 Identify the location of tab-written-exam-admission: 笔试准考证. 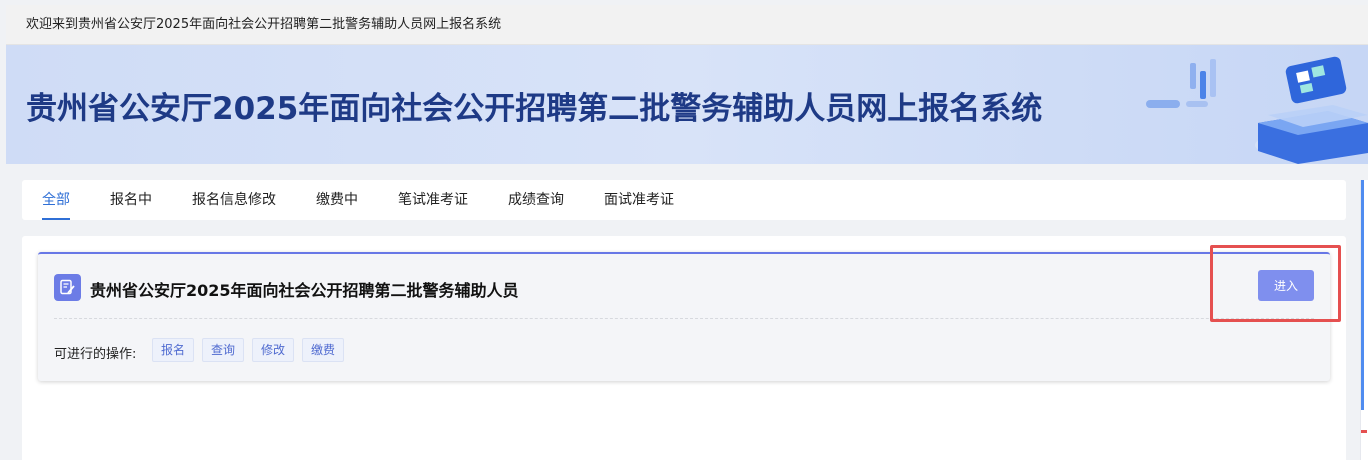
(433, 200).